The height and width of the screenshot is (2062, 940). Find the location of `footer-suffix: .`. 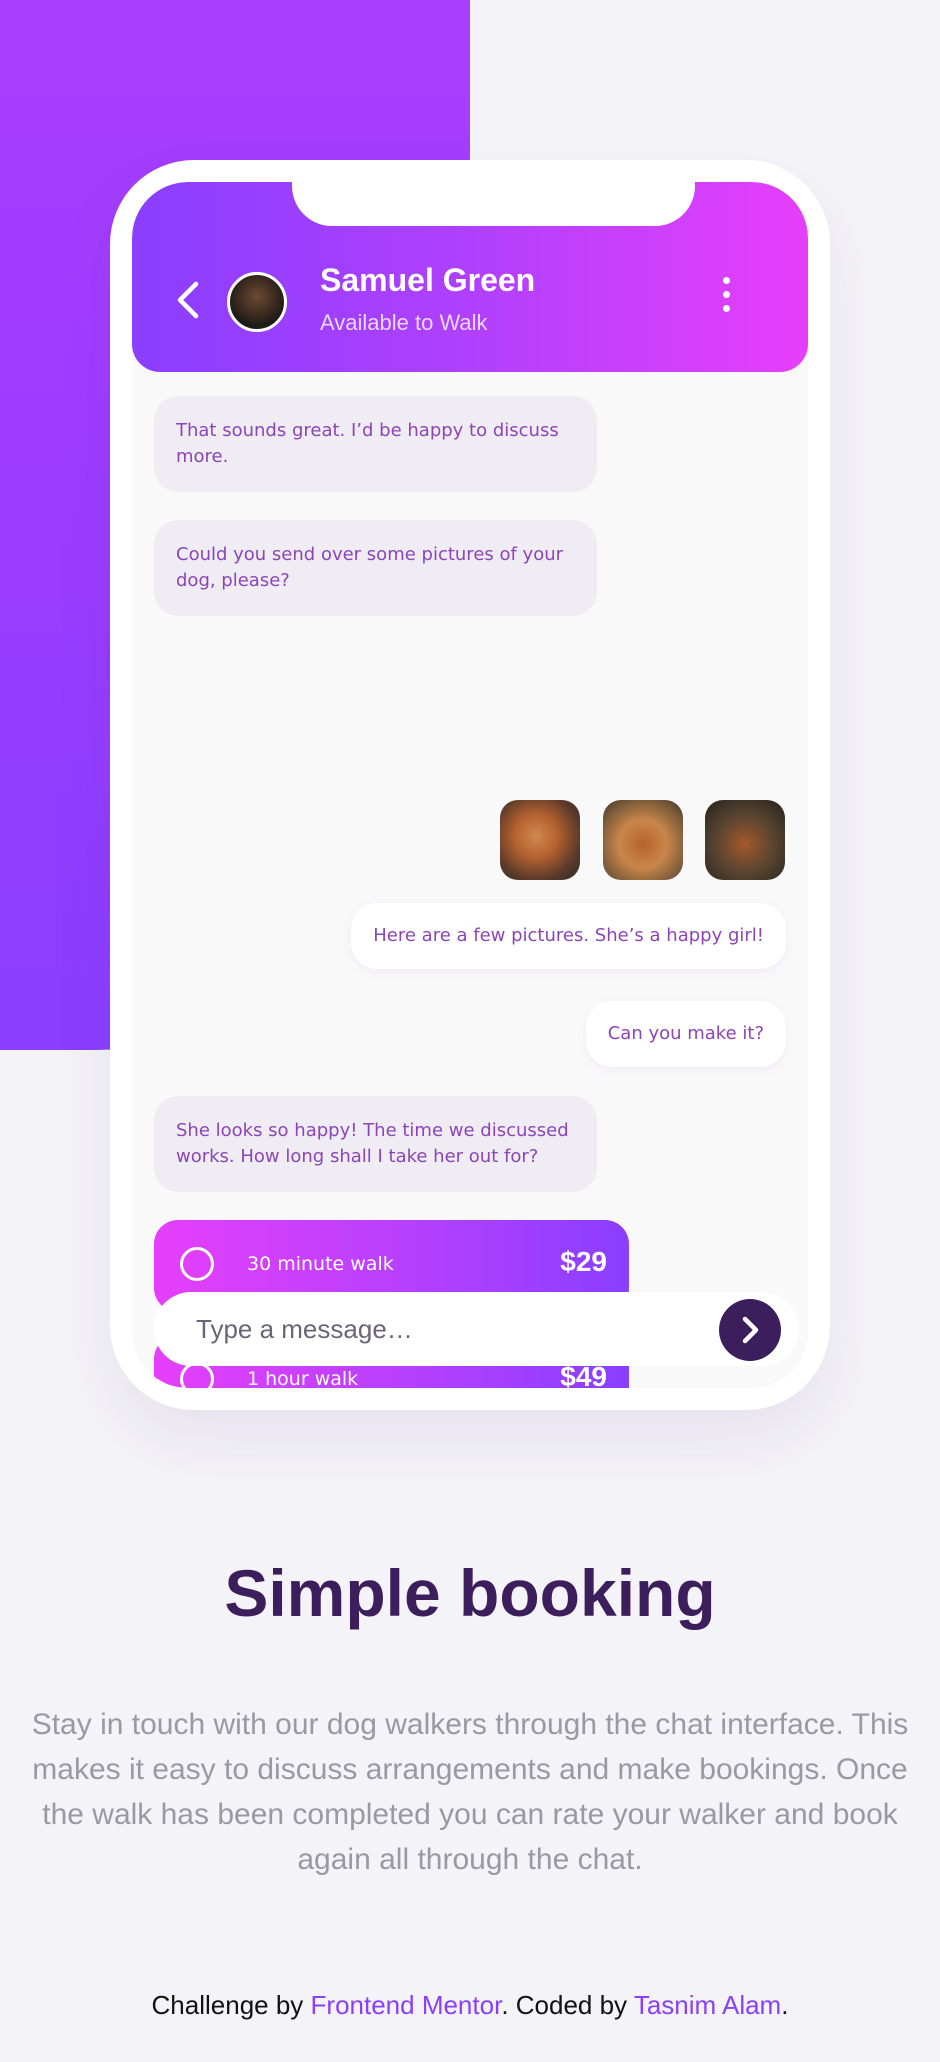

footer-suffix: . is located at coordinates (785, 2005).